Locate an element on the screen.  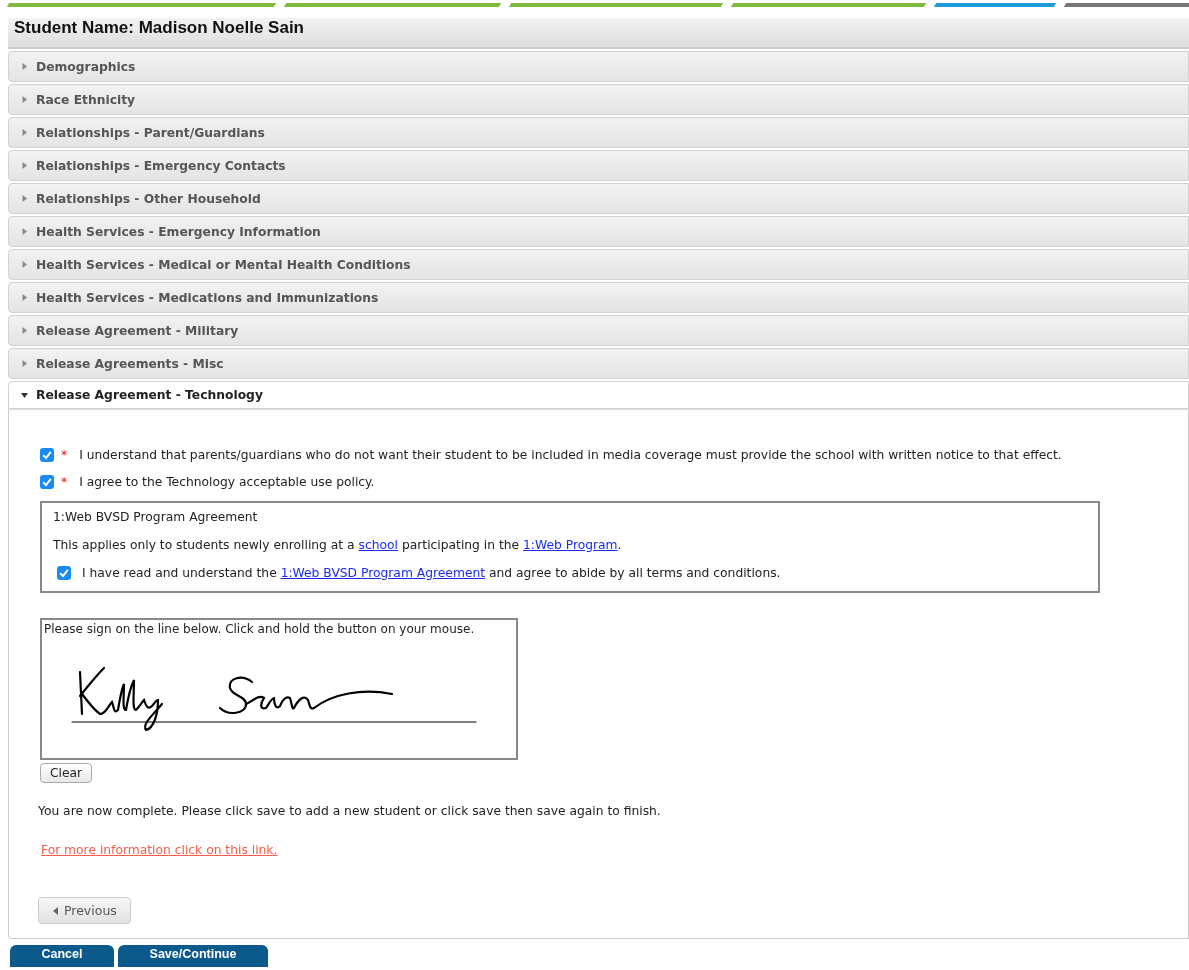
section-title: Relationships - Parent/Guardians is located at coordinates (150, 132).